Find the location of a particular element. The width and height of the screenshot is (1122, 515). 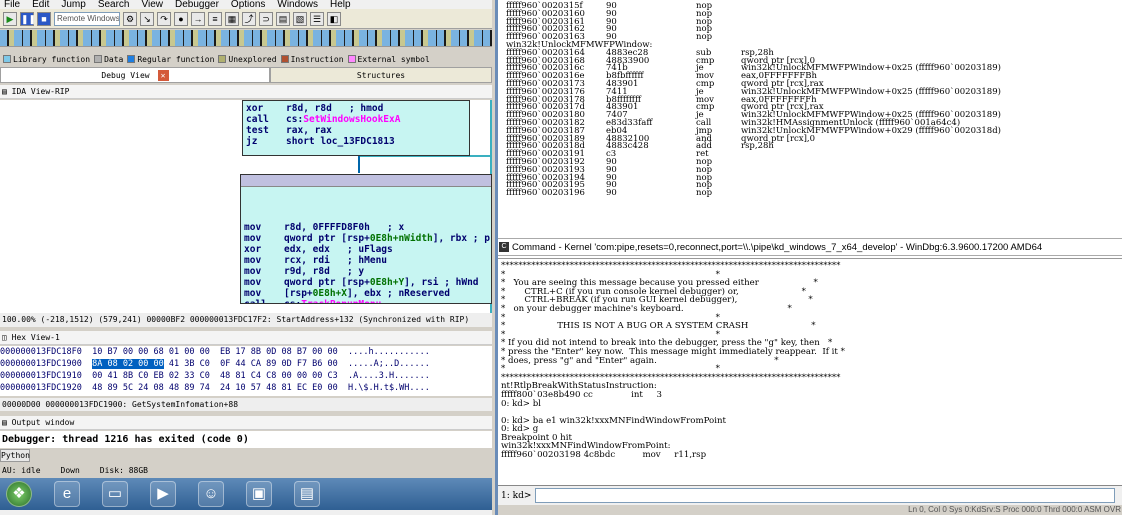

menu-file: File is located at coordinates (12, 4).